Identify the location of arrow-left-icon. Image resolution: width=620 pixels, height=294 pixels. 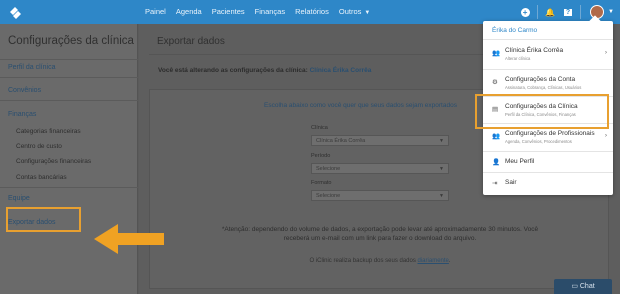
(129, 239).